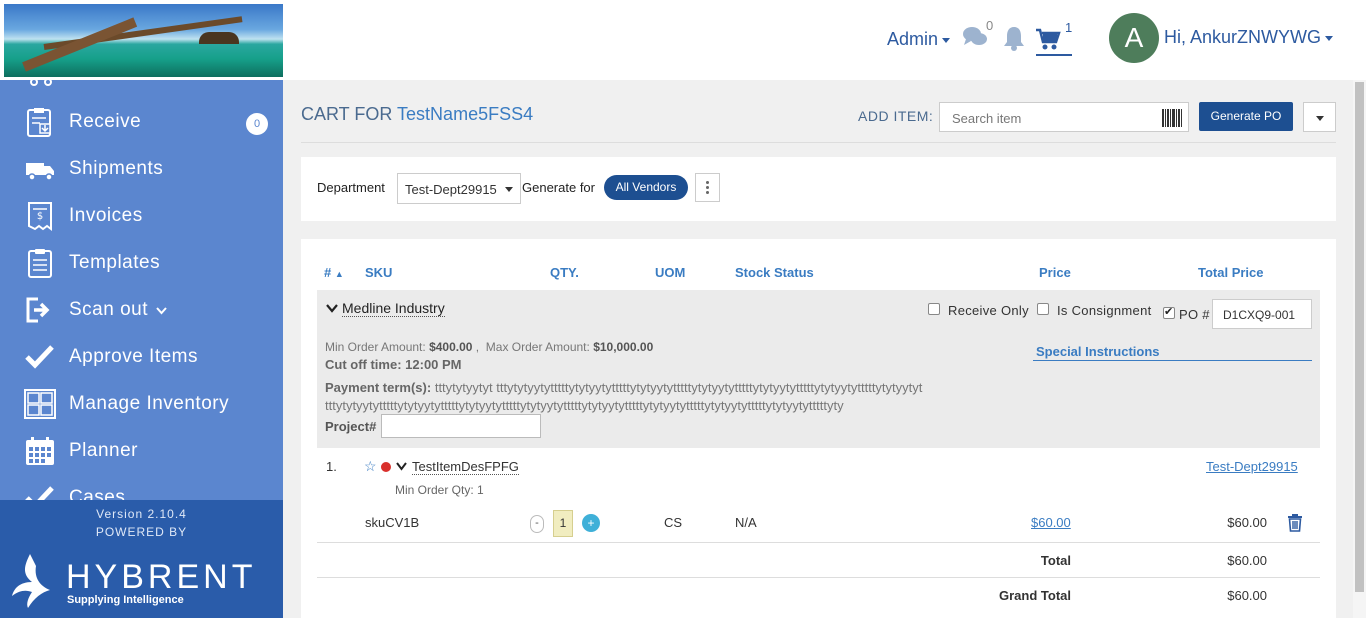 This screenshot has height=618, width=1366. Describe the element at coordinates (896, 116) in the screenshot. I see `add-item-label: ADD ITEM:` at that location.